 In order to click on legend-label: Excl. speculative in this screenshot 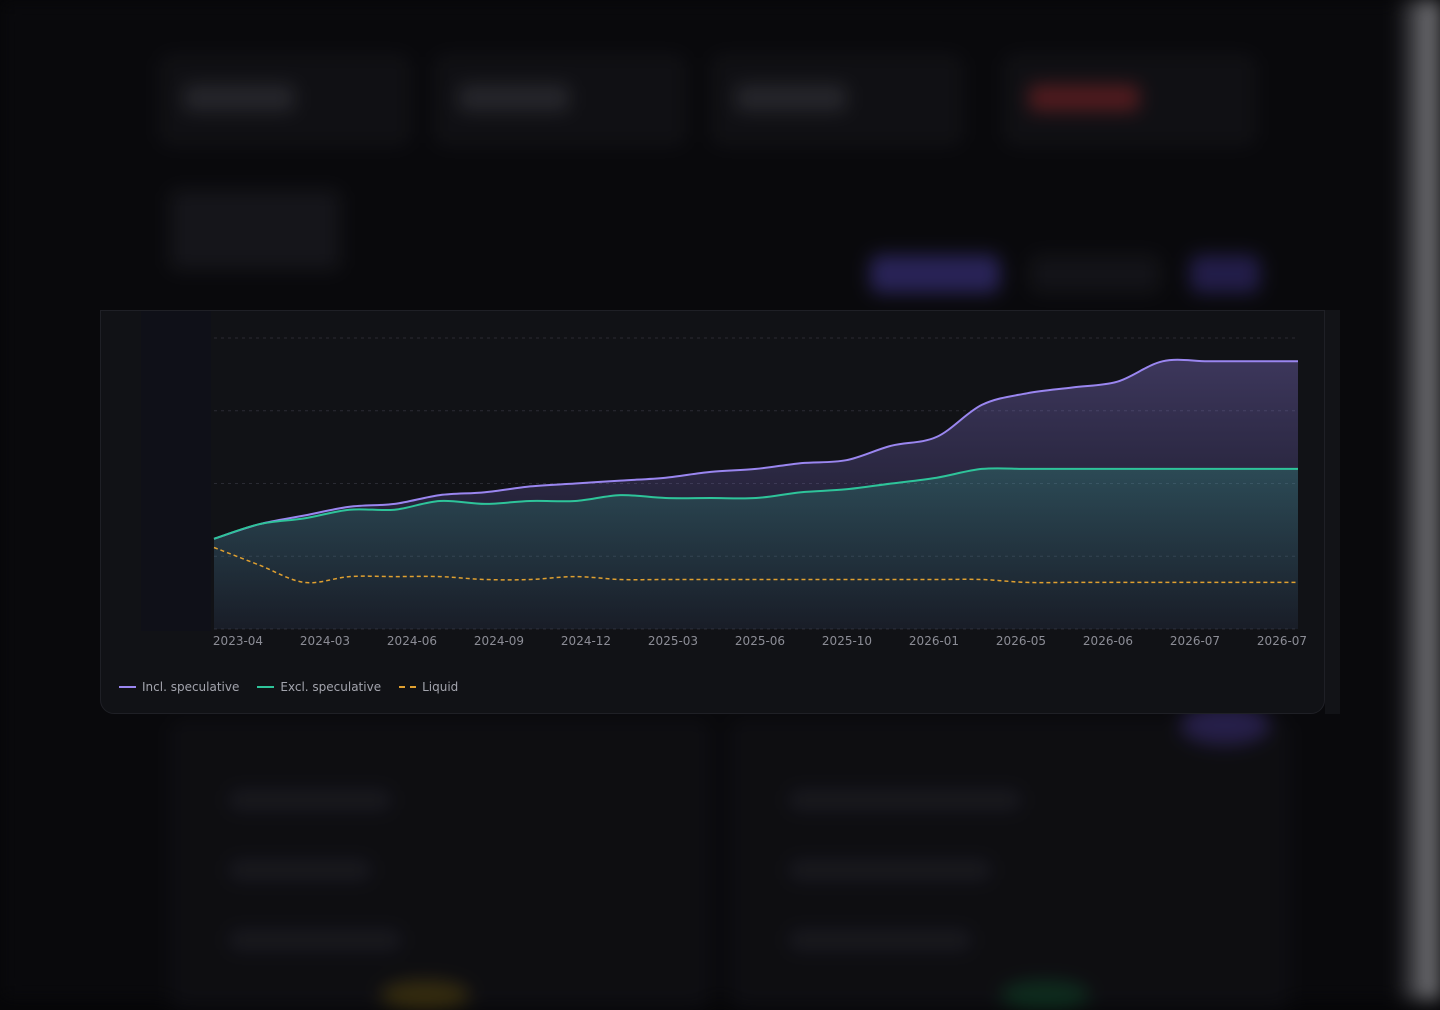, I will do `click(331, 687)`.